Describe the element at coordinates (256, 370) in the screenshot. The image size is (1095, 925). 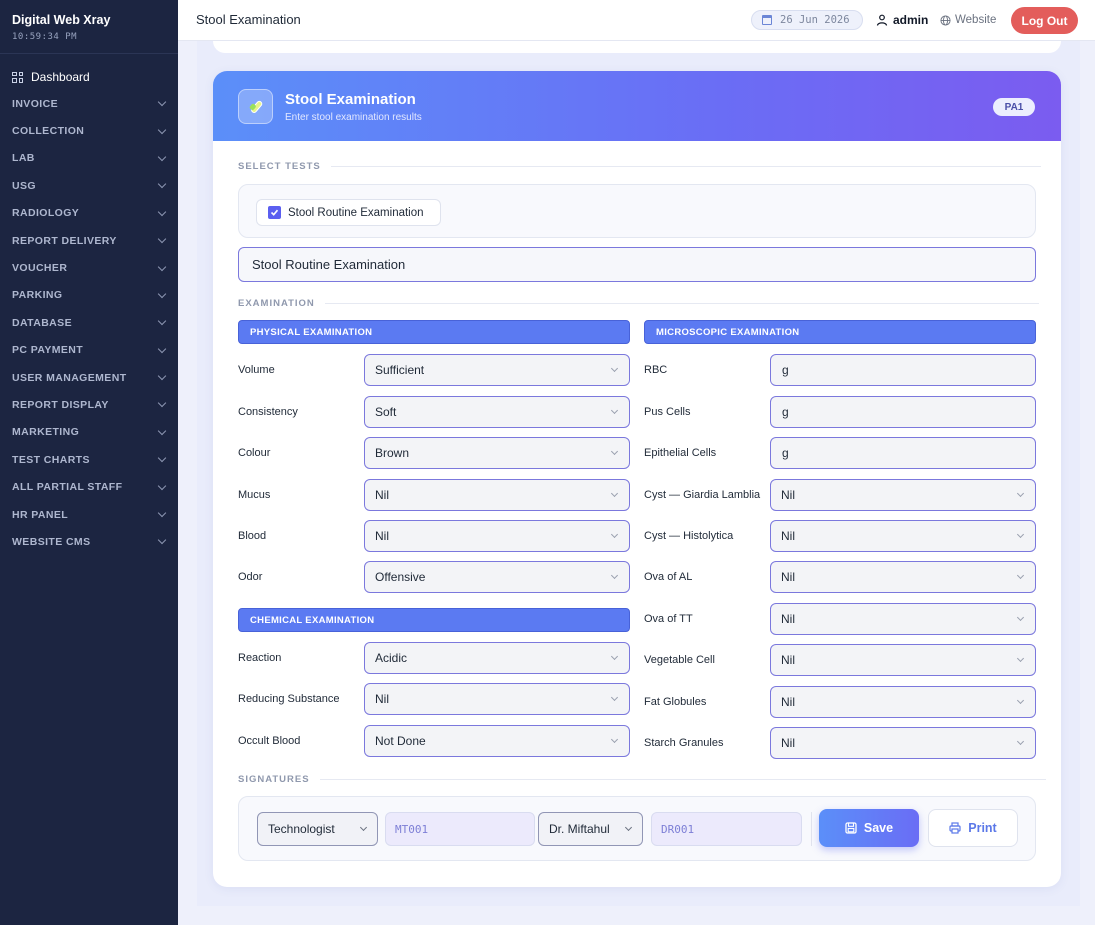
I see `field-label-volume: Volume` at that location.